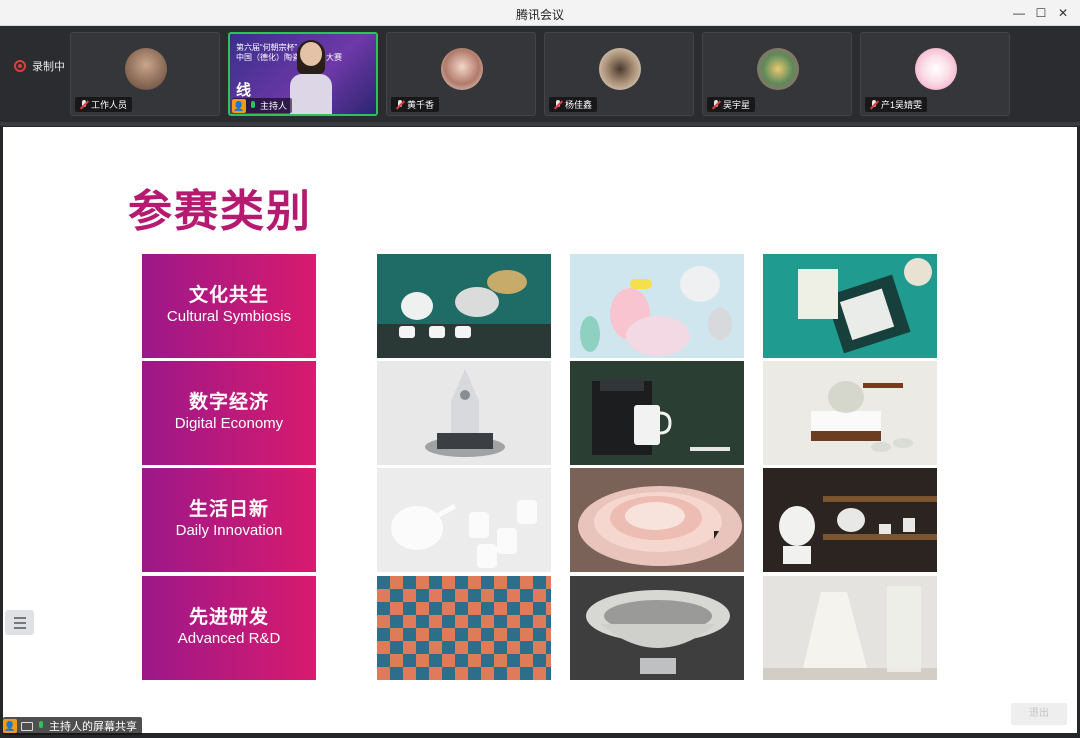  I want to click on category-title-en: Daily Innovation, so click(229, 530).